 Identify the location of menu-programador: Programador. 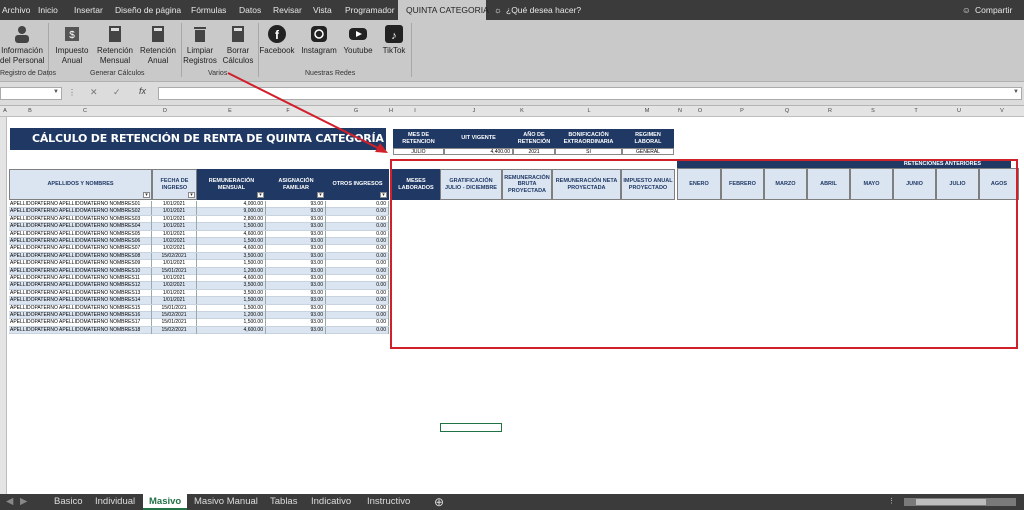
(370, 10).